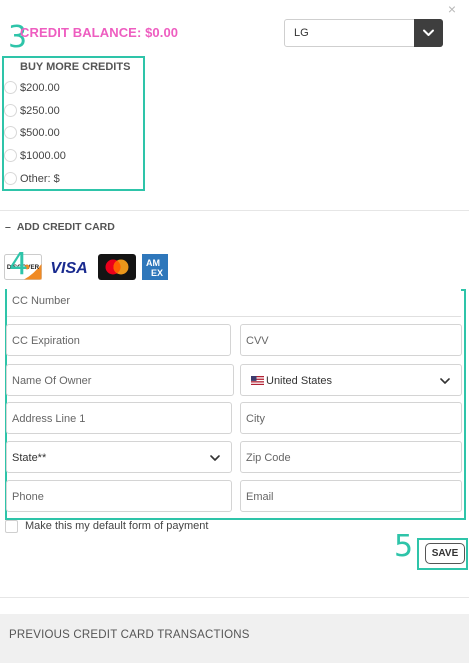 The width and height of the screenshot is (469, 663). Describe the element at coordinates (351, 380) in the screenshot. I see `country-select: United States` at that location.